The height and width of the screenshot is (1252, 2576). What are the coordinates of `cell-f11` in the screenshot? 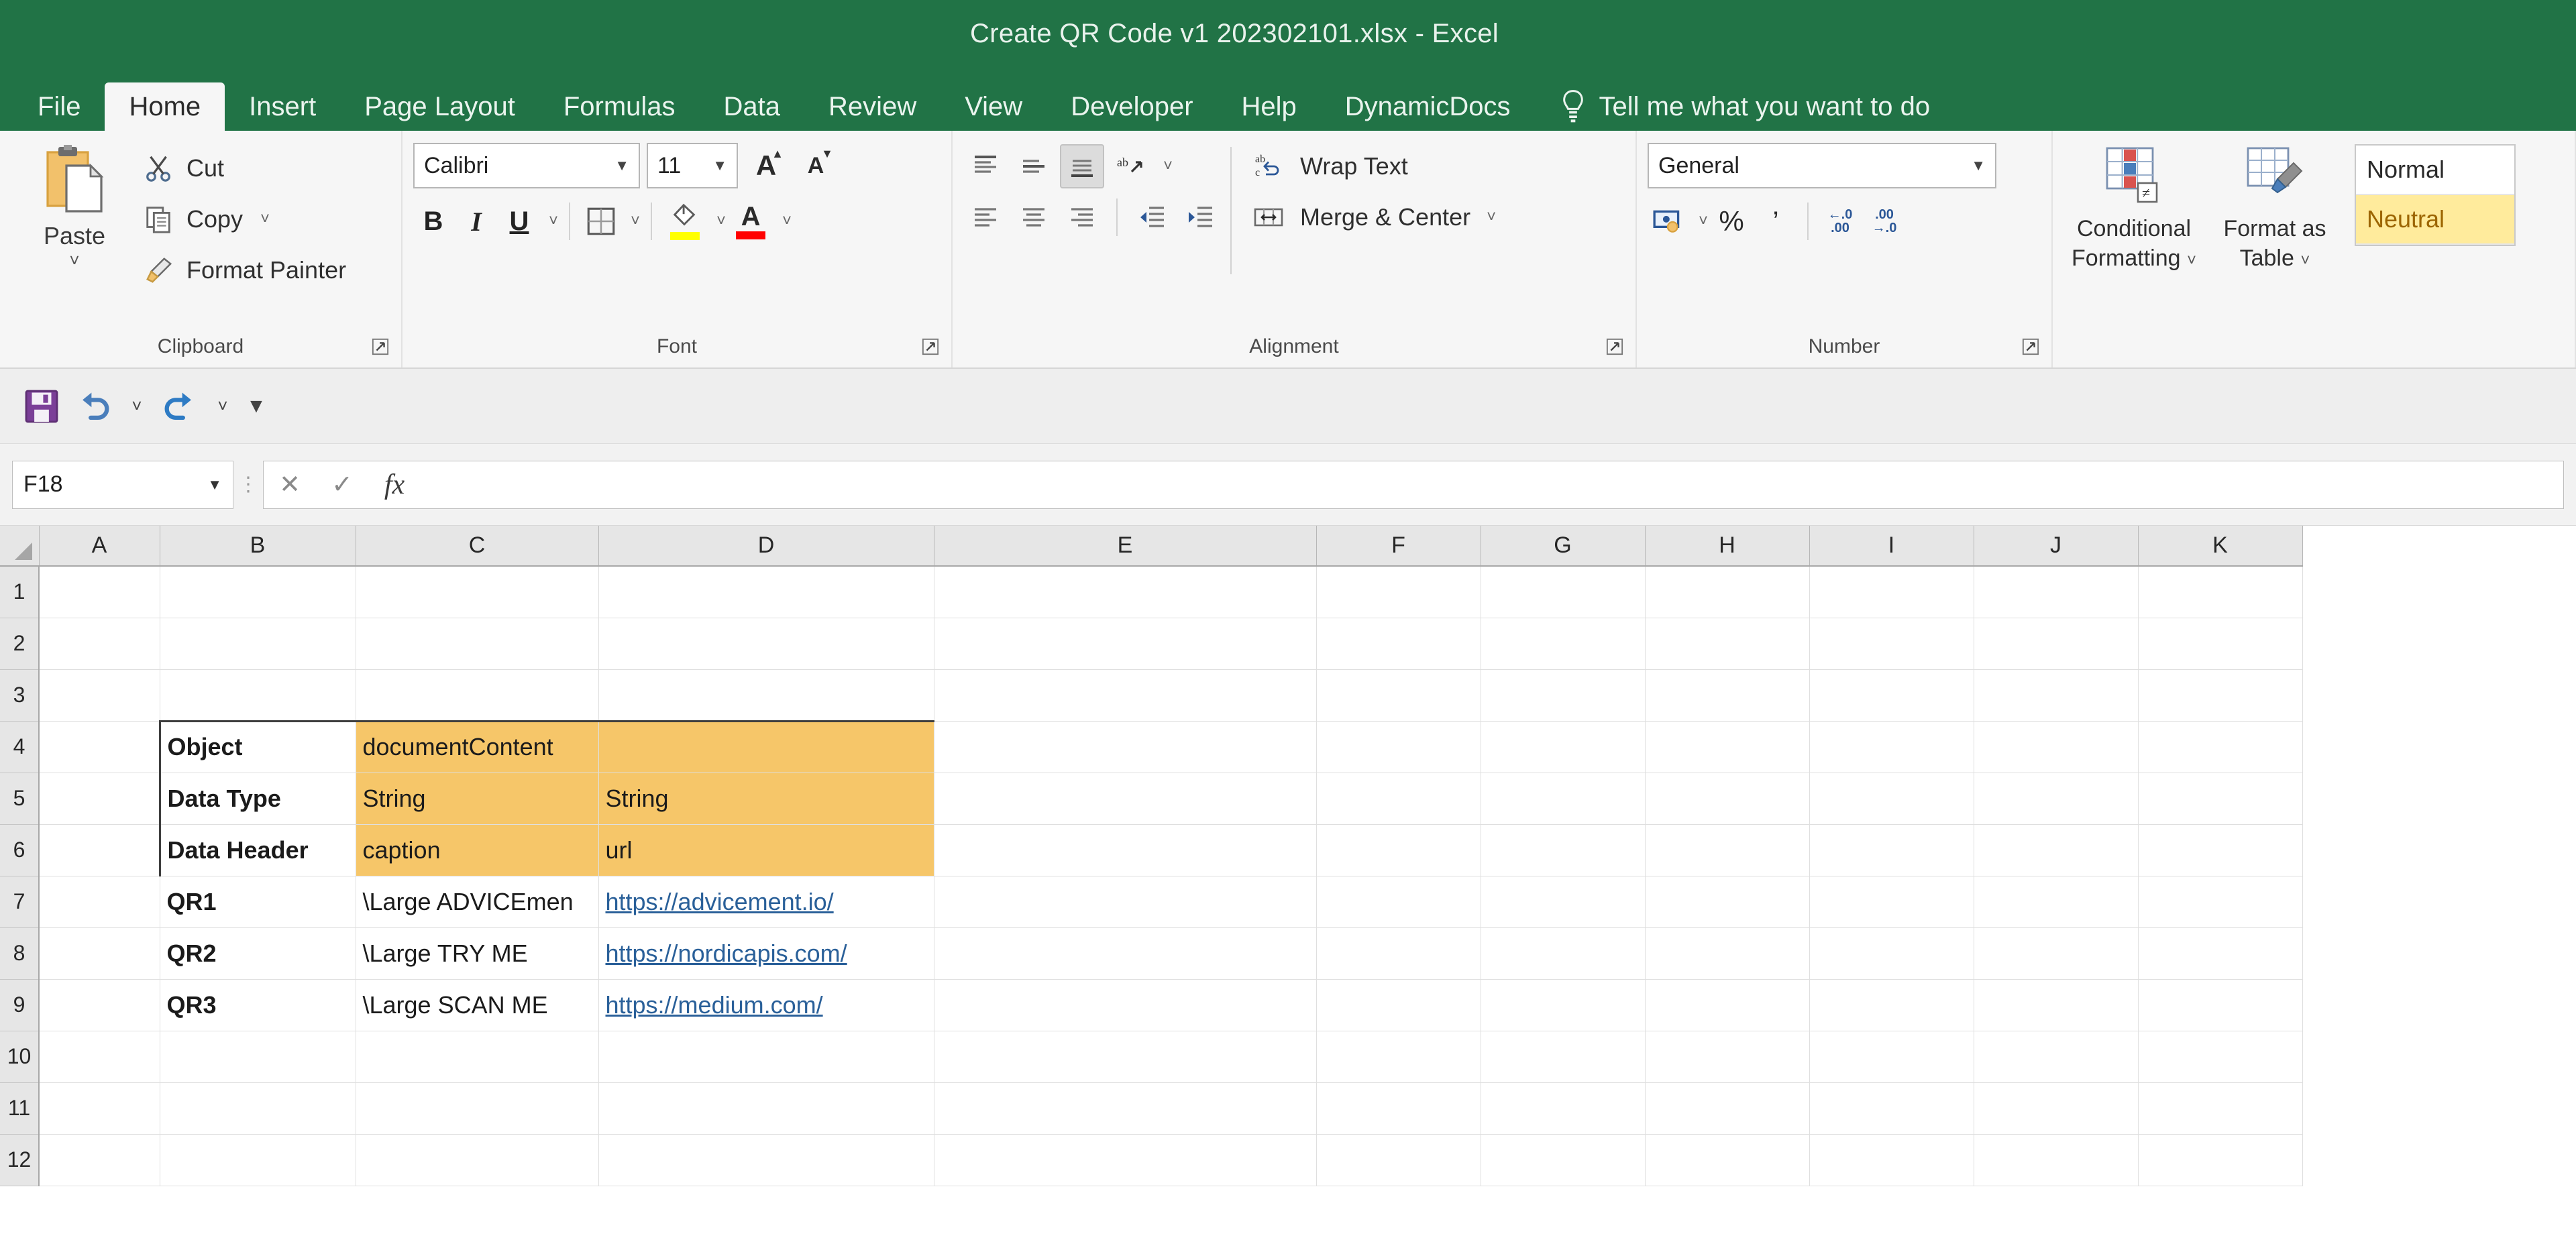 It's located at (1398, 1108).